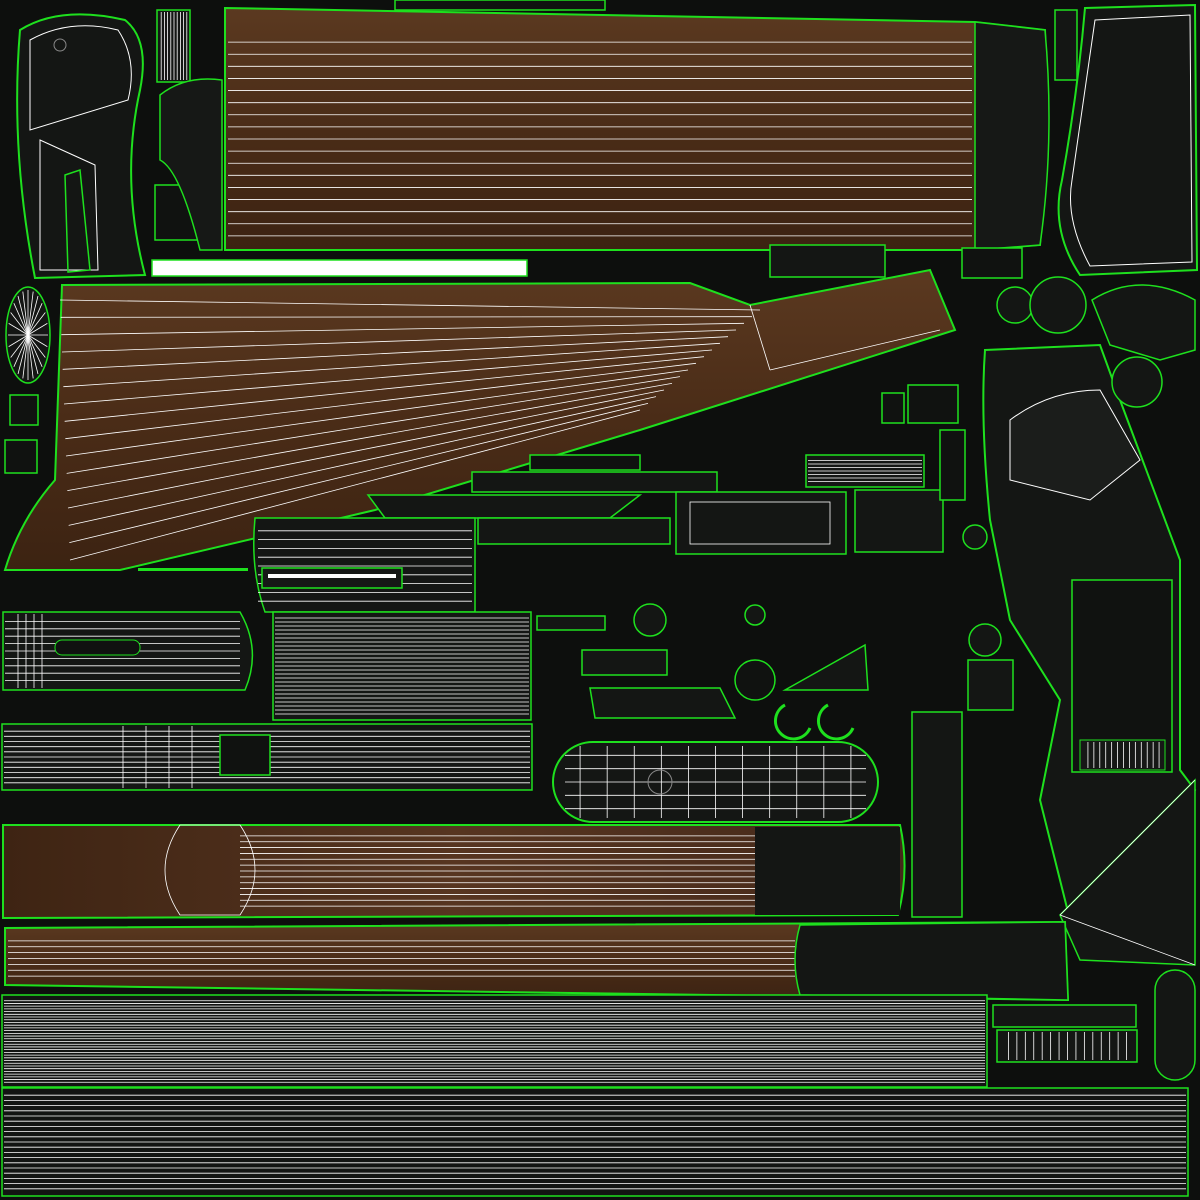  What do you see at coordinates (992, 263) in the screenshot?
I see `small-rect-right` at bounding box center [992, 263].